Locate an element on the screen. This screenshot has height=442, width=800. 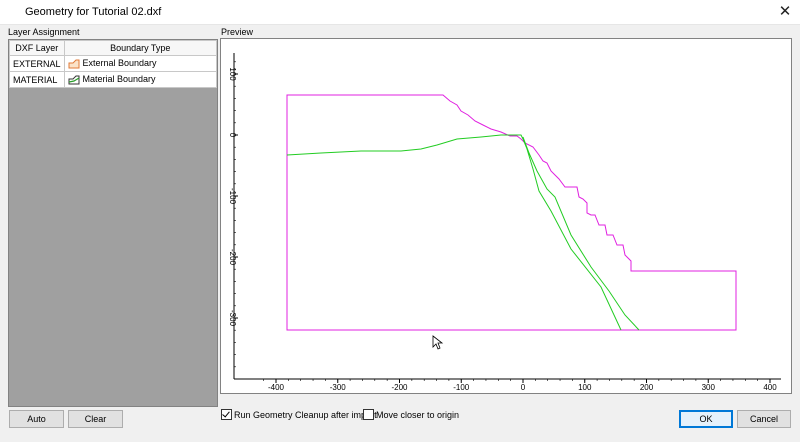
move-closer-checkbox is located at coordinates (368, 414).